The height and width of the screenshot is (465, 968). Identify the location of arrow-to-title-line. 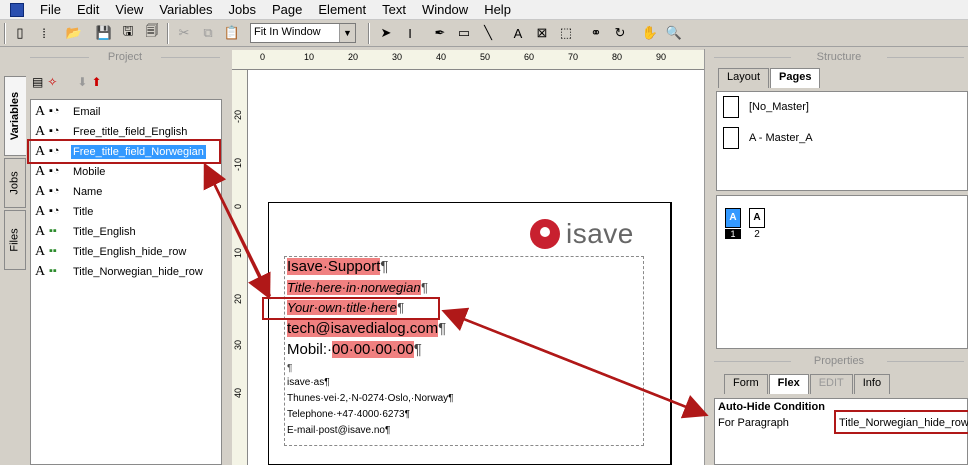
(237, 233).